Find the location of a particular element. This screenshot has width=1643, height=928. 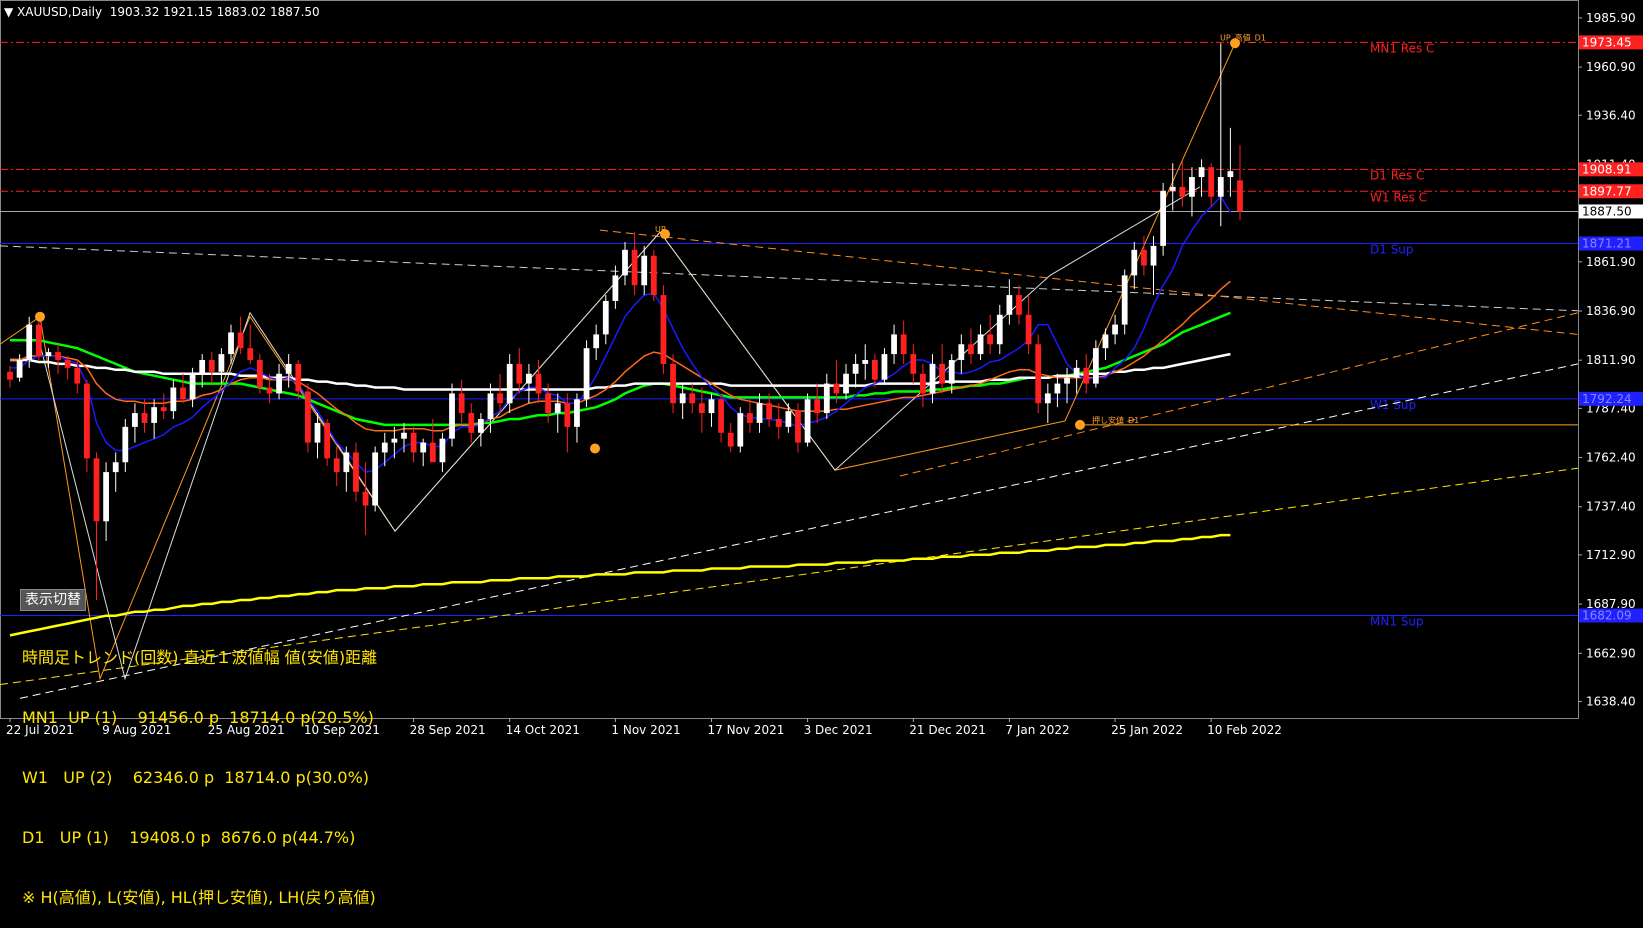

x-tick-label: 28 Sep 2021 is located at coordinates (448, 730).